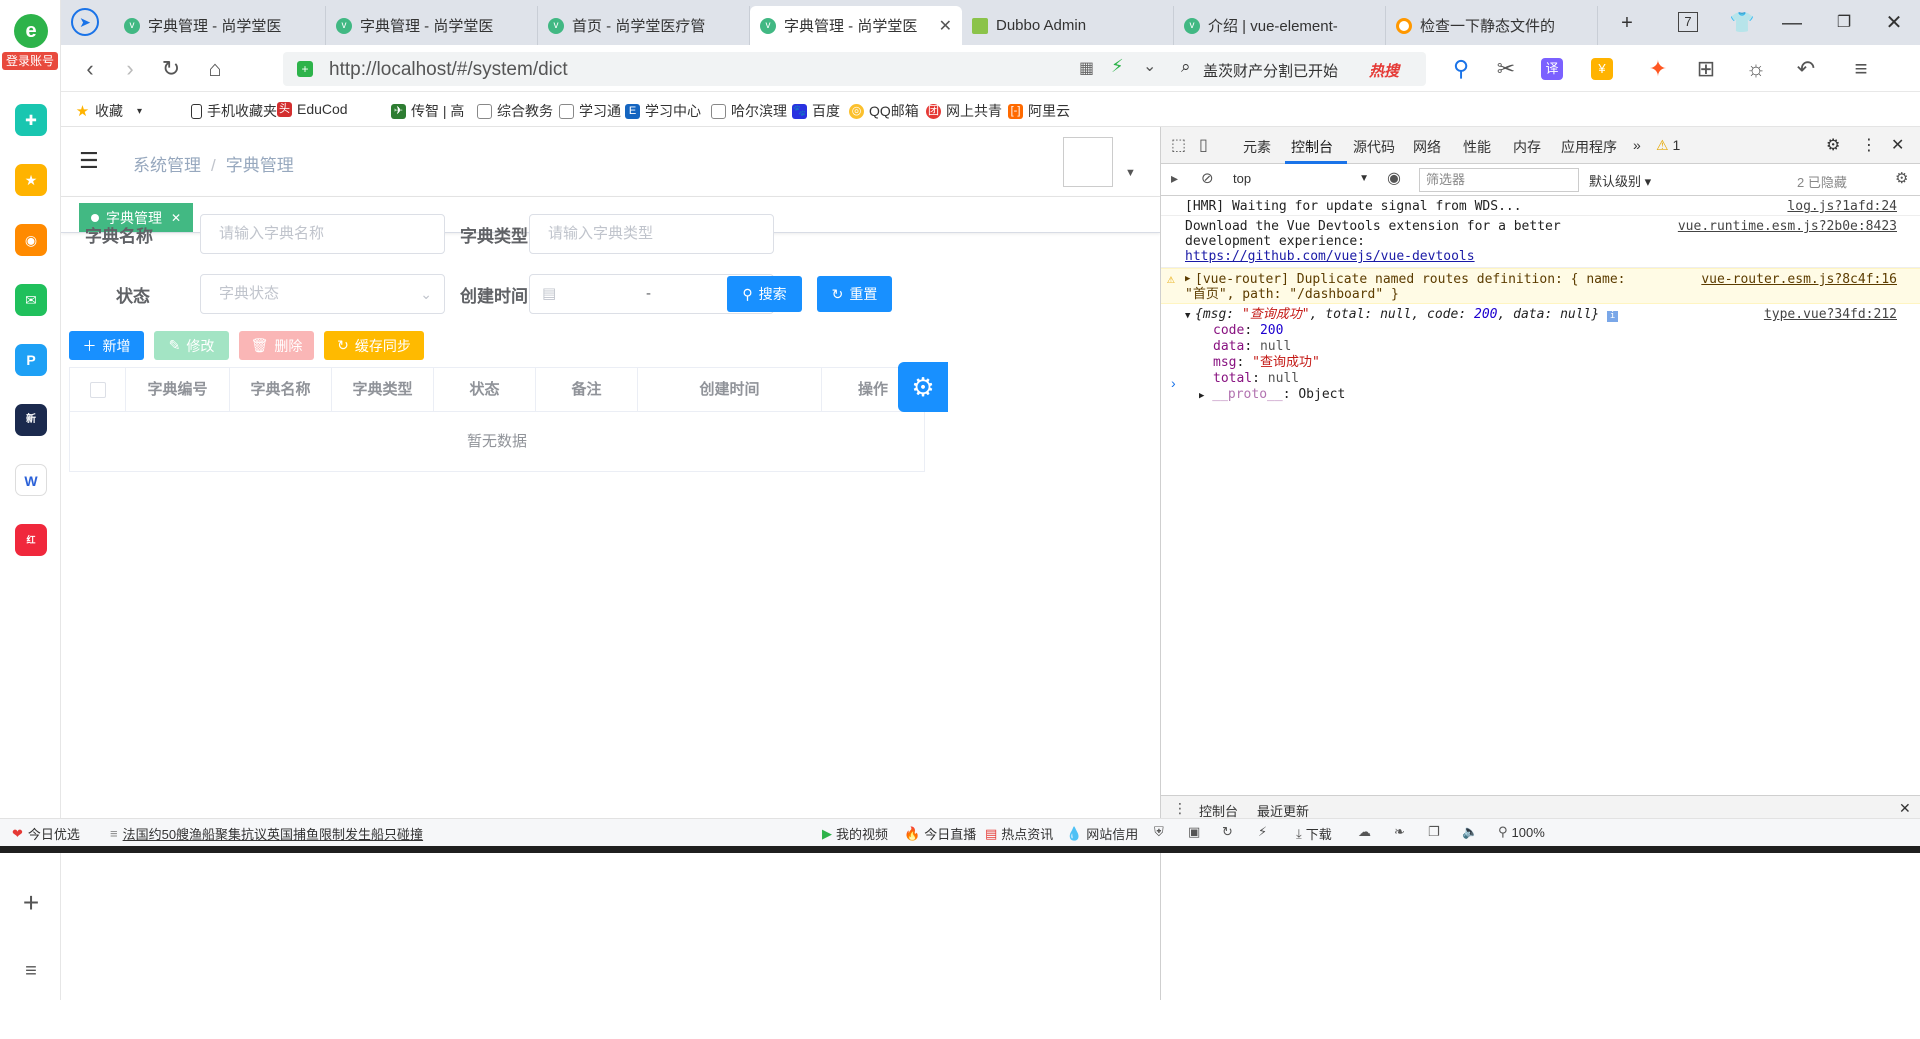 This screenshot has height=1039, width=1920. Describe the element at coordinates (1374, 147) in the screenshot. I see `devtools-tab-sources: 源代码` at that location.